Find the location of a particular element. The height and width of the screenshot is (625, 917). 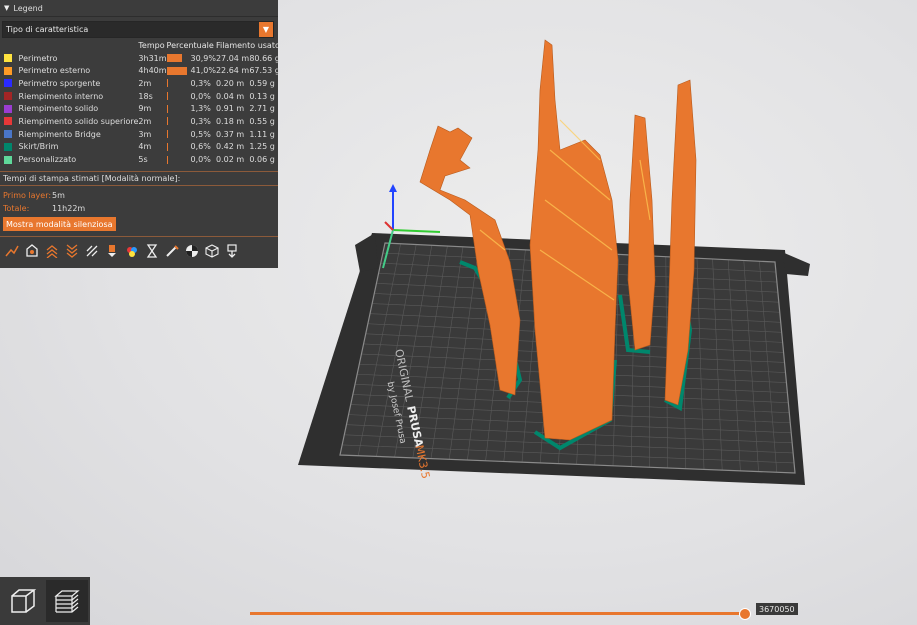

feature-time: 4h40m is located at coordinates (152, 71).